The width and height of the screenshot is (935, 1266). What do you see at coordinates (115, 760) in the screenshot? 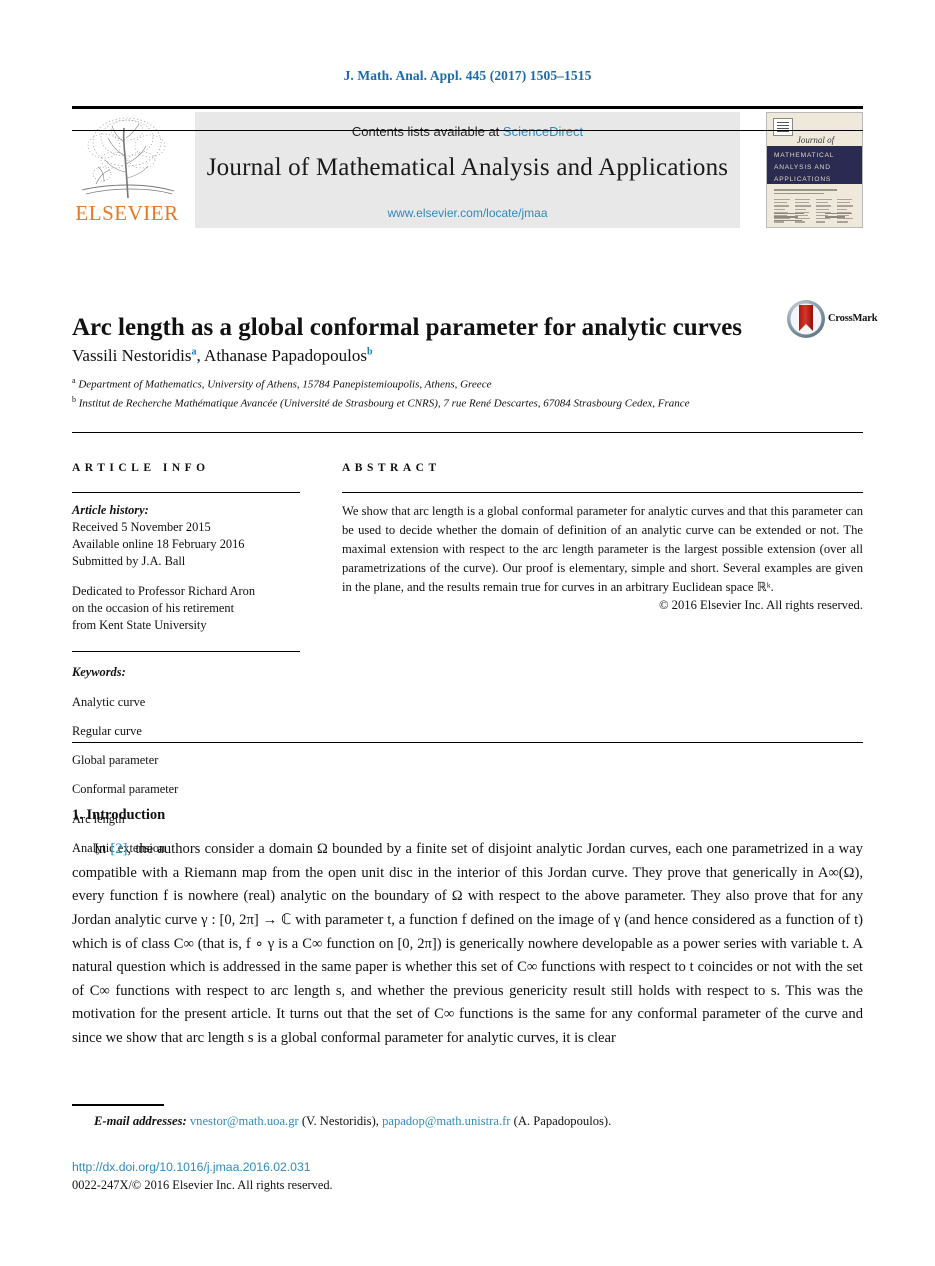
I see `keyword-item: Global parameter` at bounding box center [115, 760].